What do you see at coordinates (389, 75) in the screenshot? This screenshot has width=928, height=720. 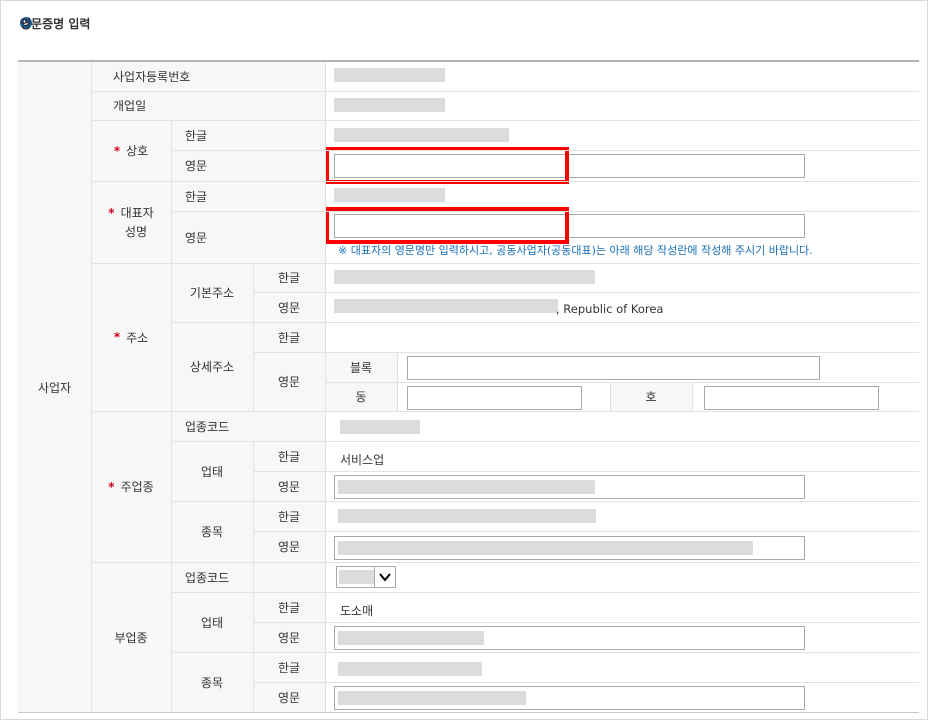 I see `reg-no-value` at bounding box center [389, 75].